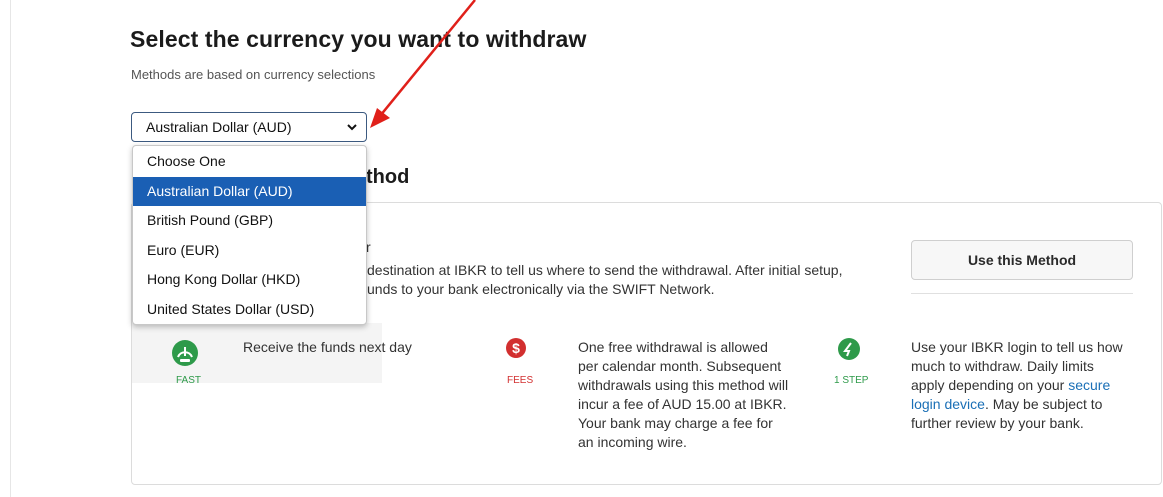 This screenshot has width=1163, height=497. I want to click on use-this-method-button: Use this Method, so click(1022, 260).